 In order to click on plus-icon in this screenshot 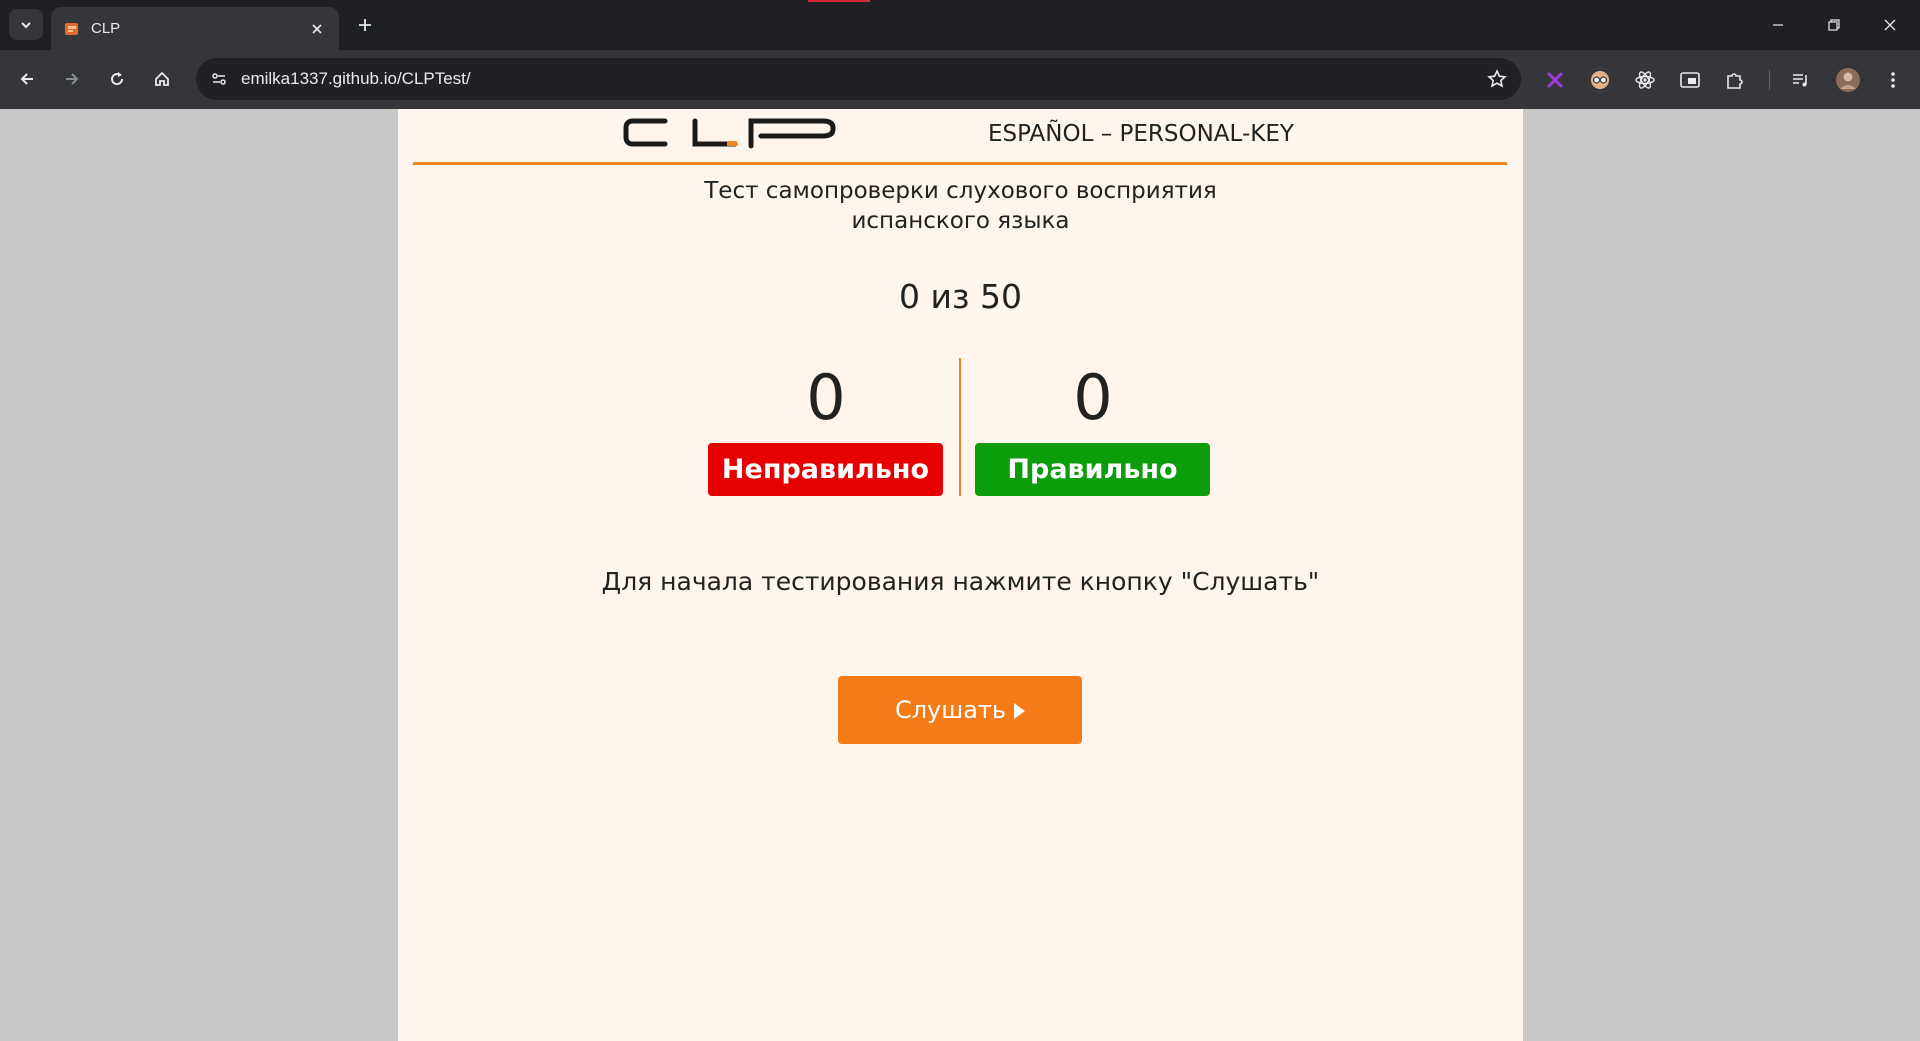, I will do `click(365, 25)`.